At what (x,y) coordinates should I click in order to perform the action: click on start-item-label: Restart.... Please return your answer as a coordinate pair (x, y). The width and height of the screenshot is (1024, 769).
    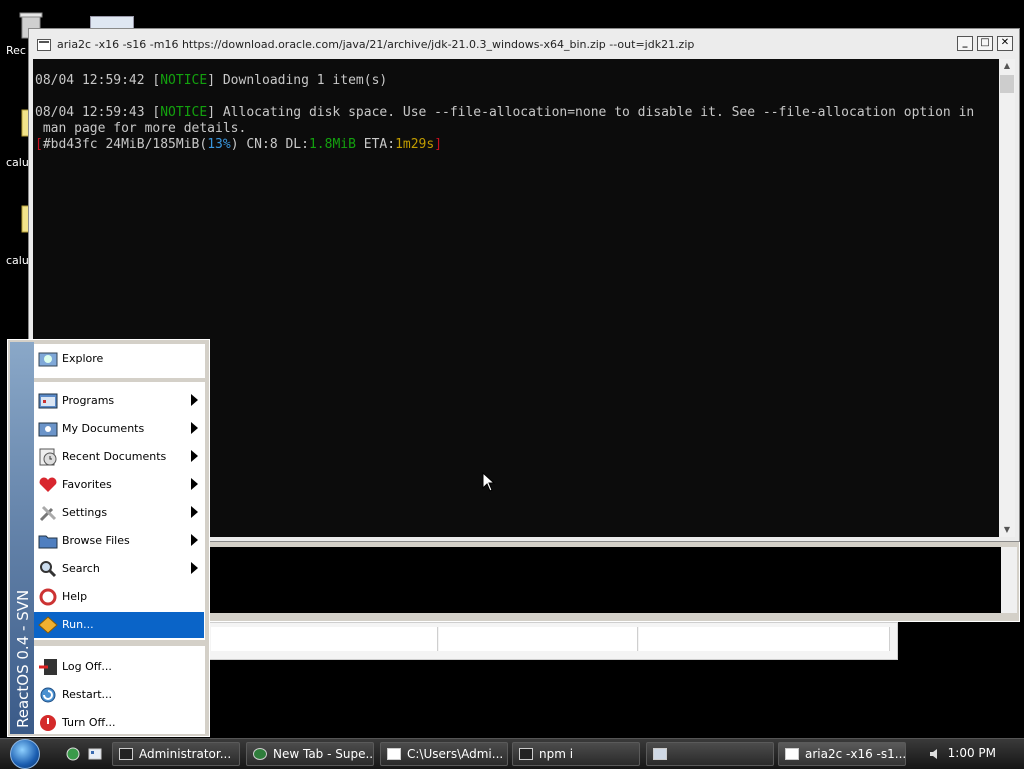
    Looking at the image, I should click on (87, 694).